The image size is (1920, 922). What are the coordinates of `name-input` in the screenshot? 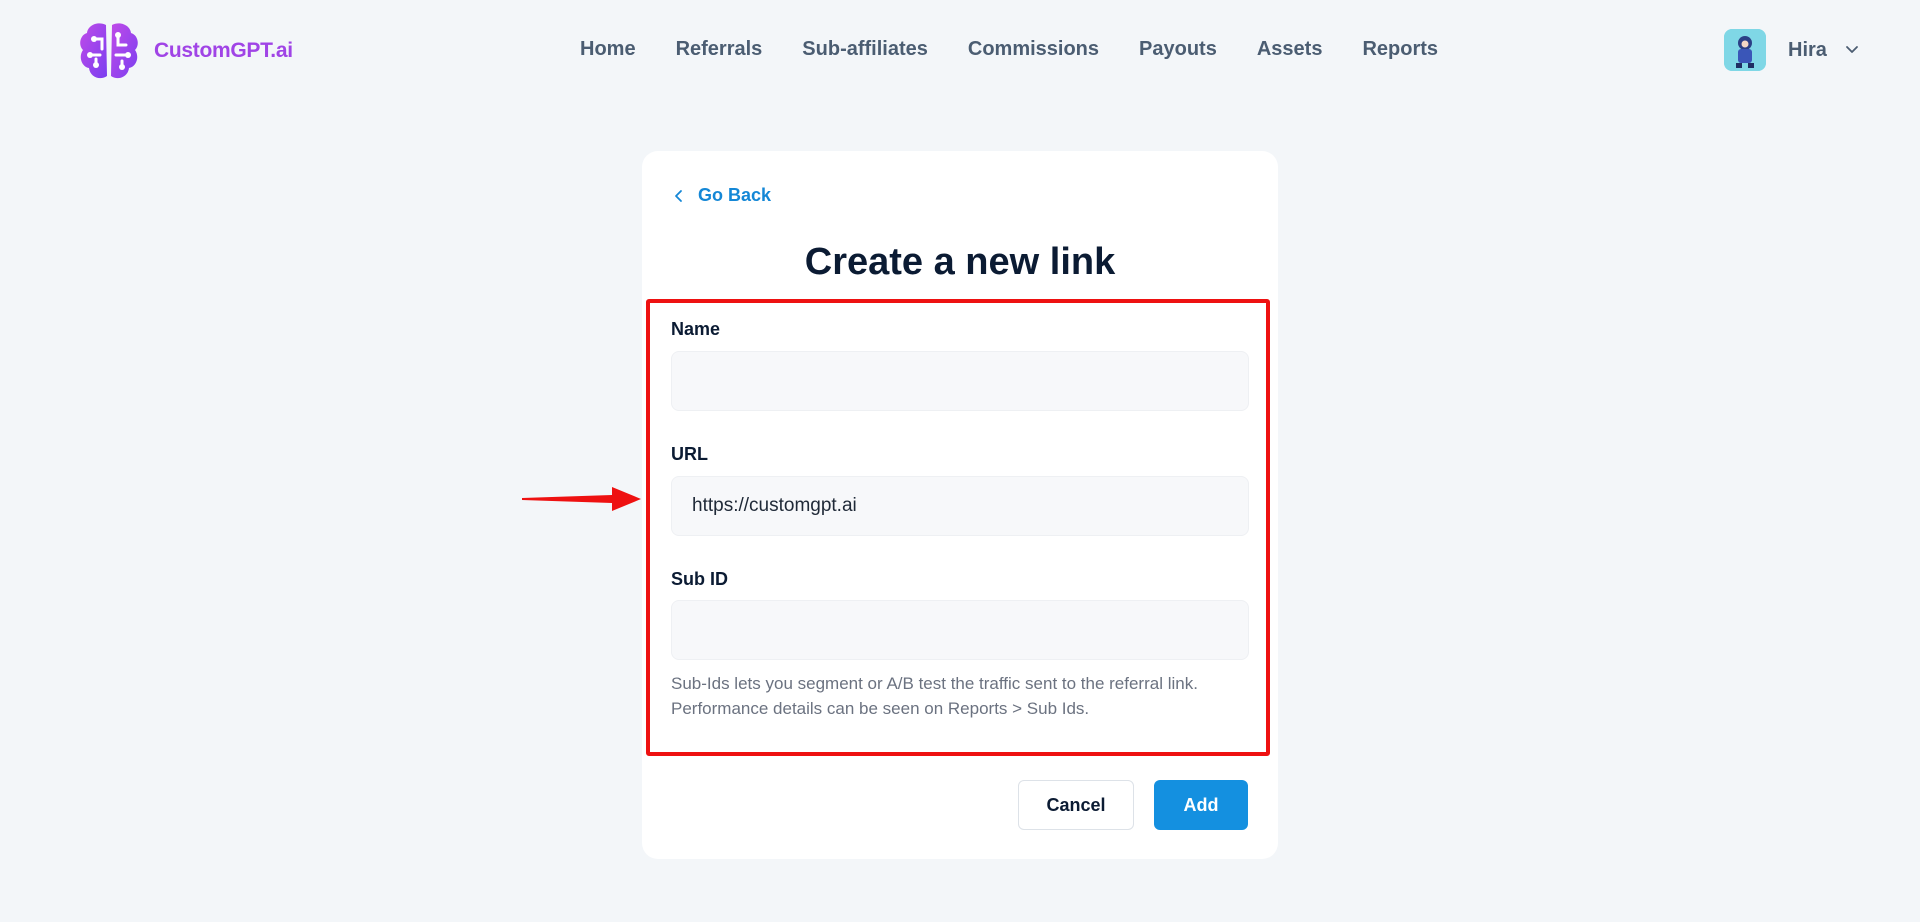 It's located at (960, 381).